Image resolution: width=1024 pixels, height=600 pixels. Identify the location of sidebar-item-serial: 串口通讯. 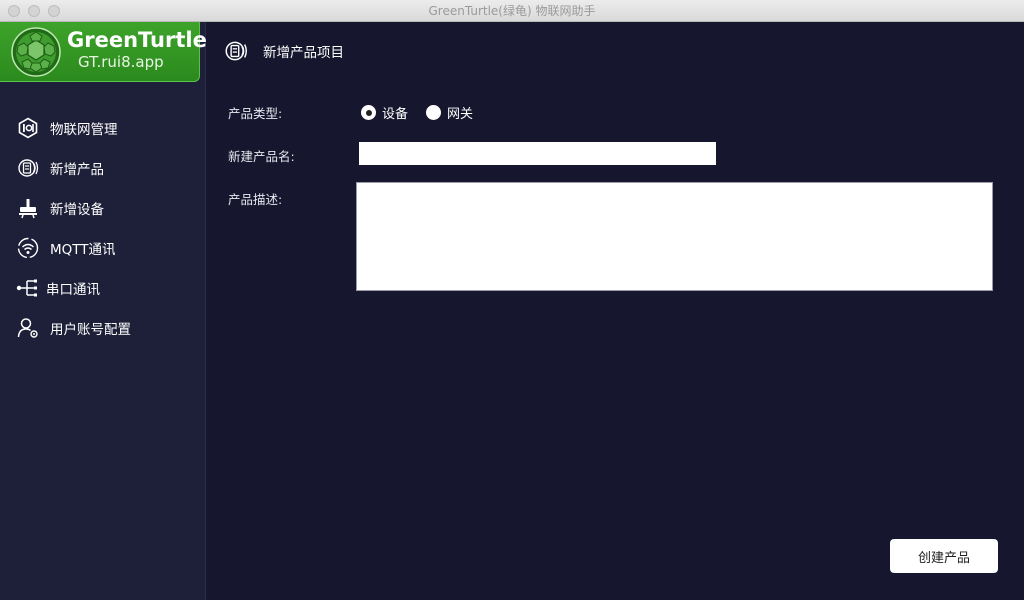
(103, 288).